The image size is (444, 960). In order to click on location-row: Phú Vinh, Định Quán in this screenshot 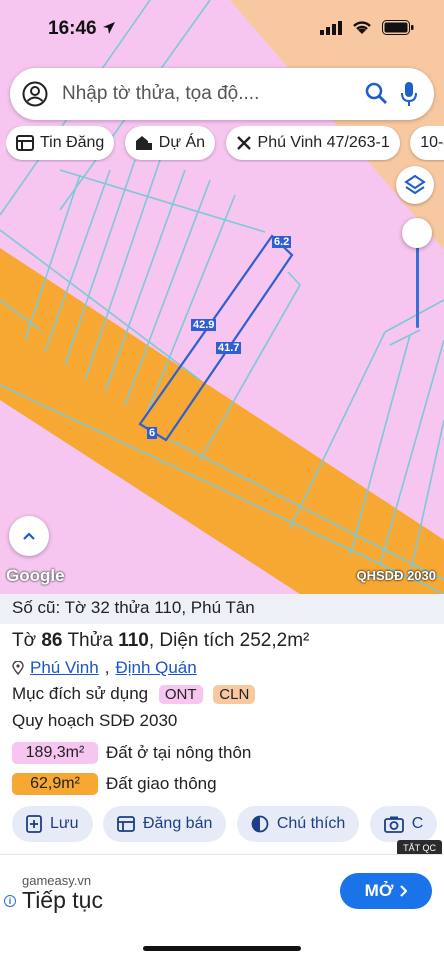, I will do `click(104, 668)`.